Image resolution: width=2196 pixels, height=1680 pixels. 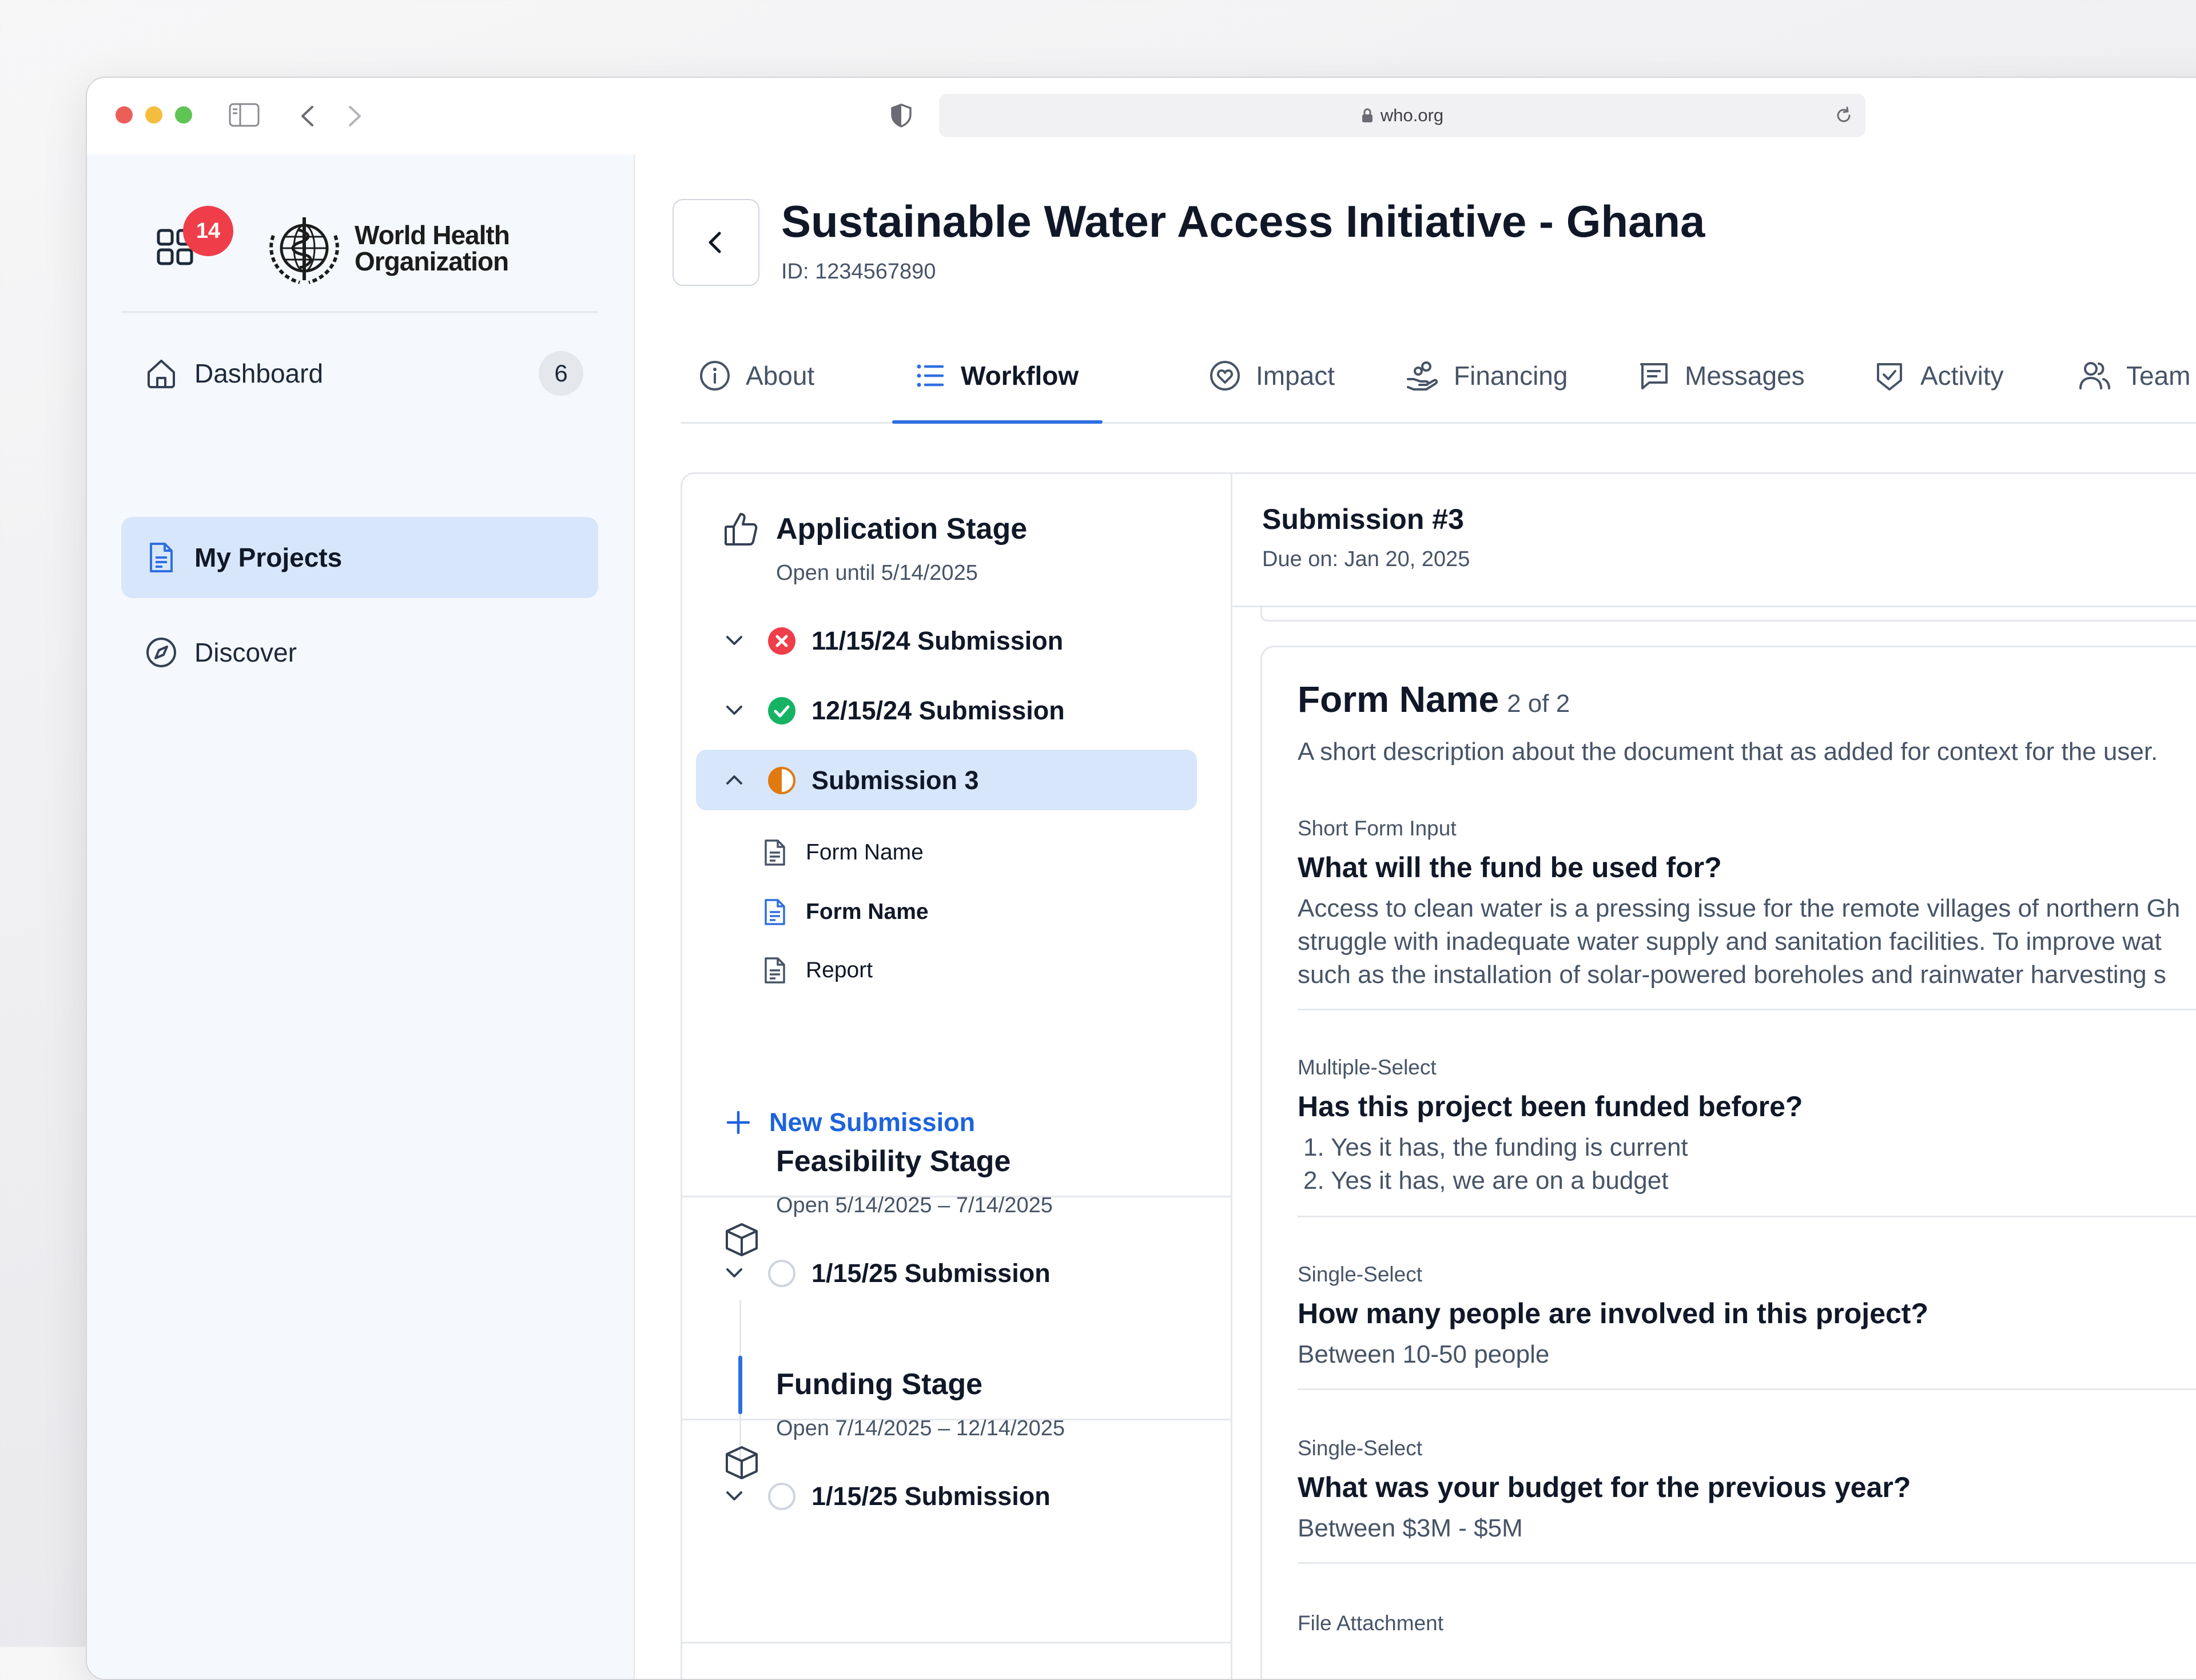 What do you see at coordinates (962, 852) in the screenshot?
I see `form-item: Form Name` at bounding box center [962, 852].